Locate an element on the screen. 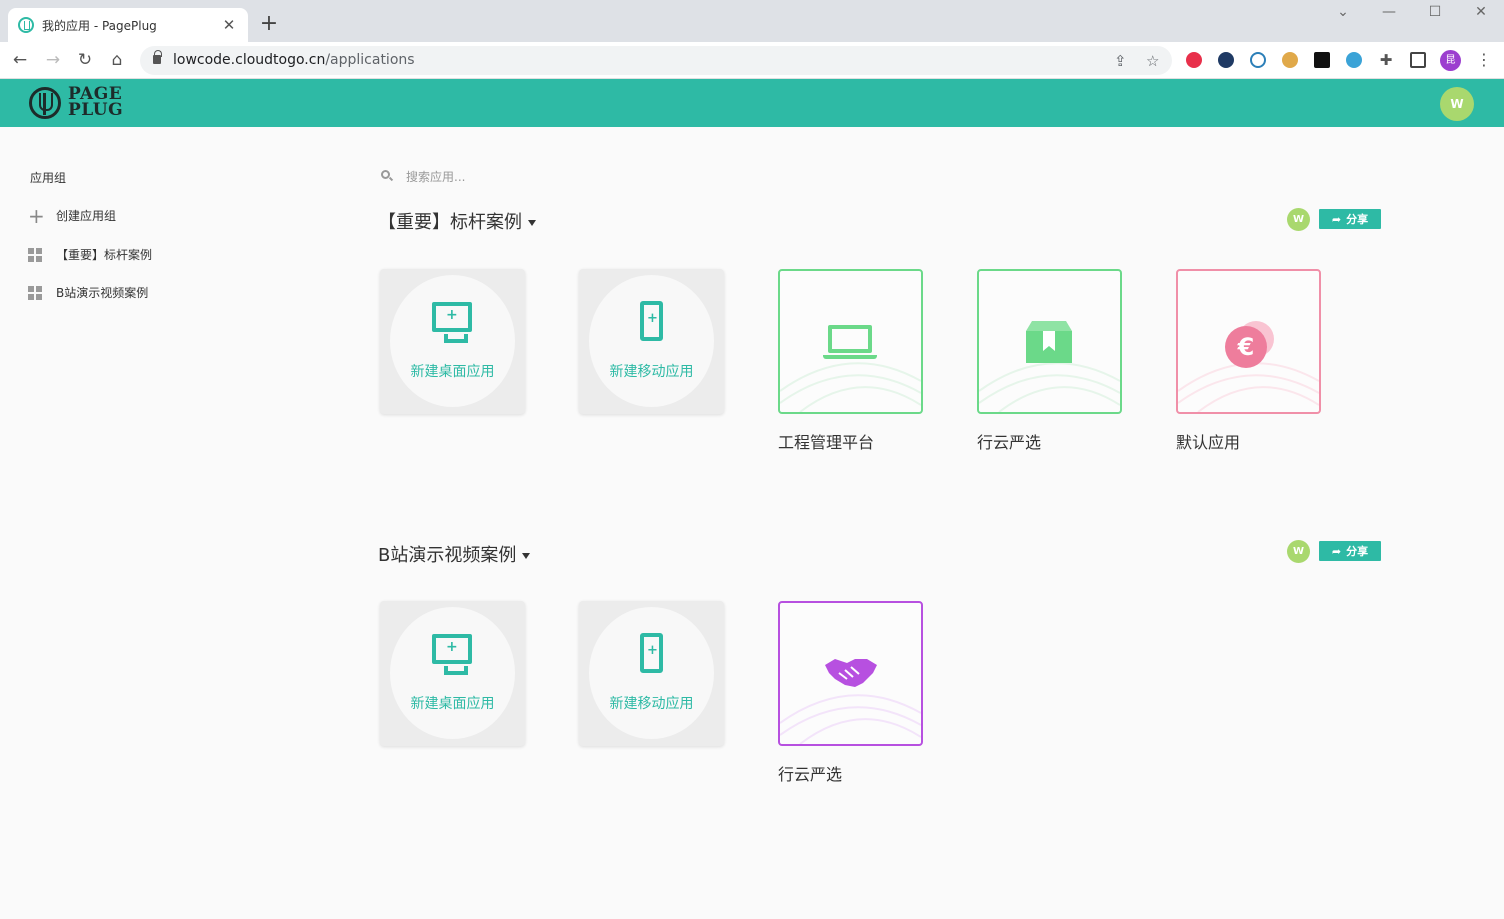 Image resolution: width=1504 pixels, height=919 pixels. sidebar-item-benchmark: 【重要】标杆案例 is located at coordinates (90, 254).